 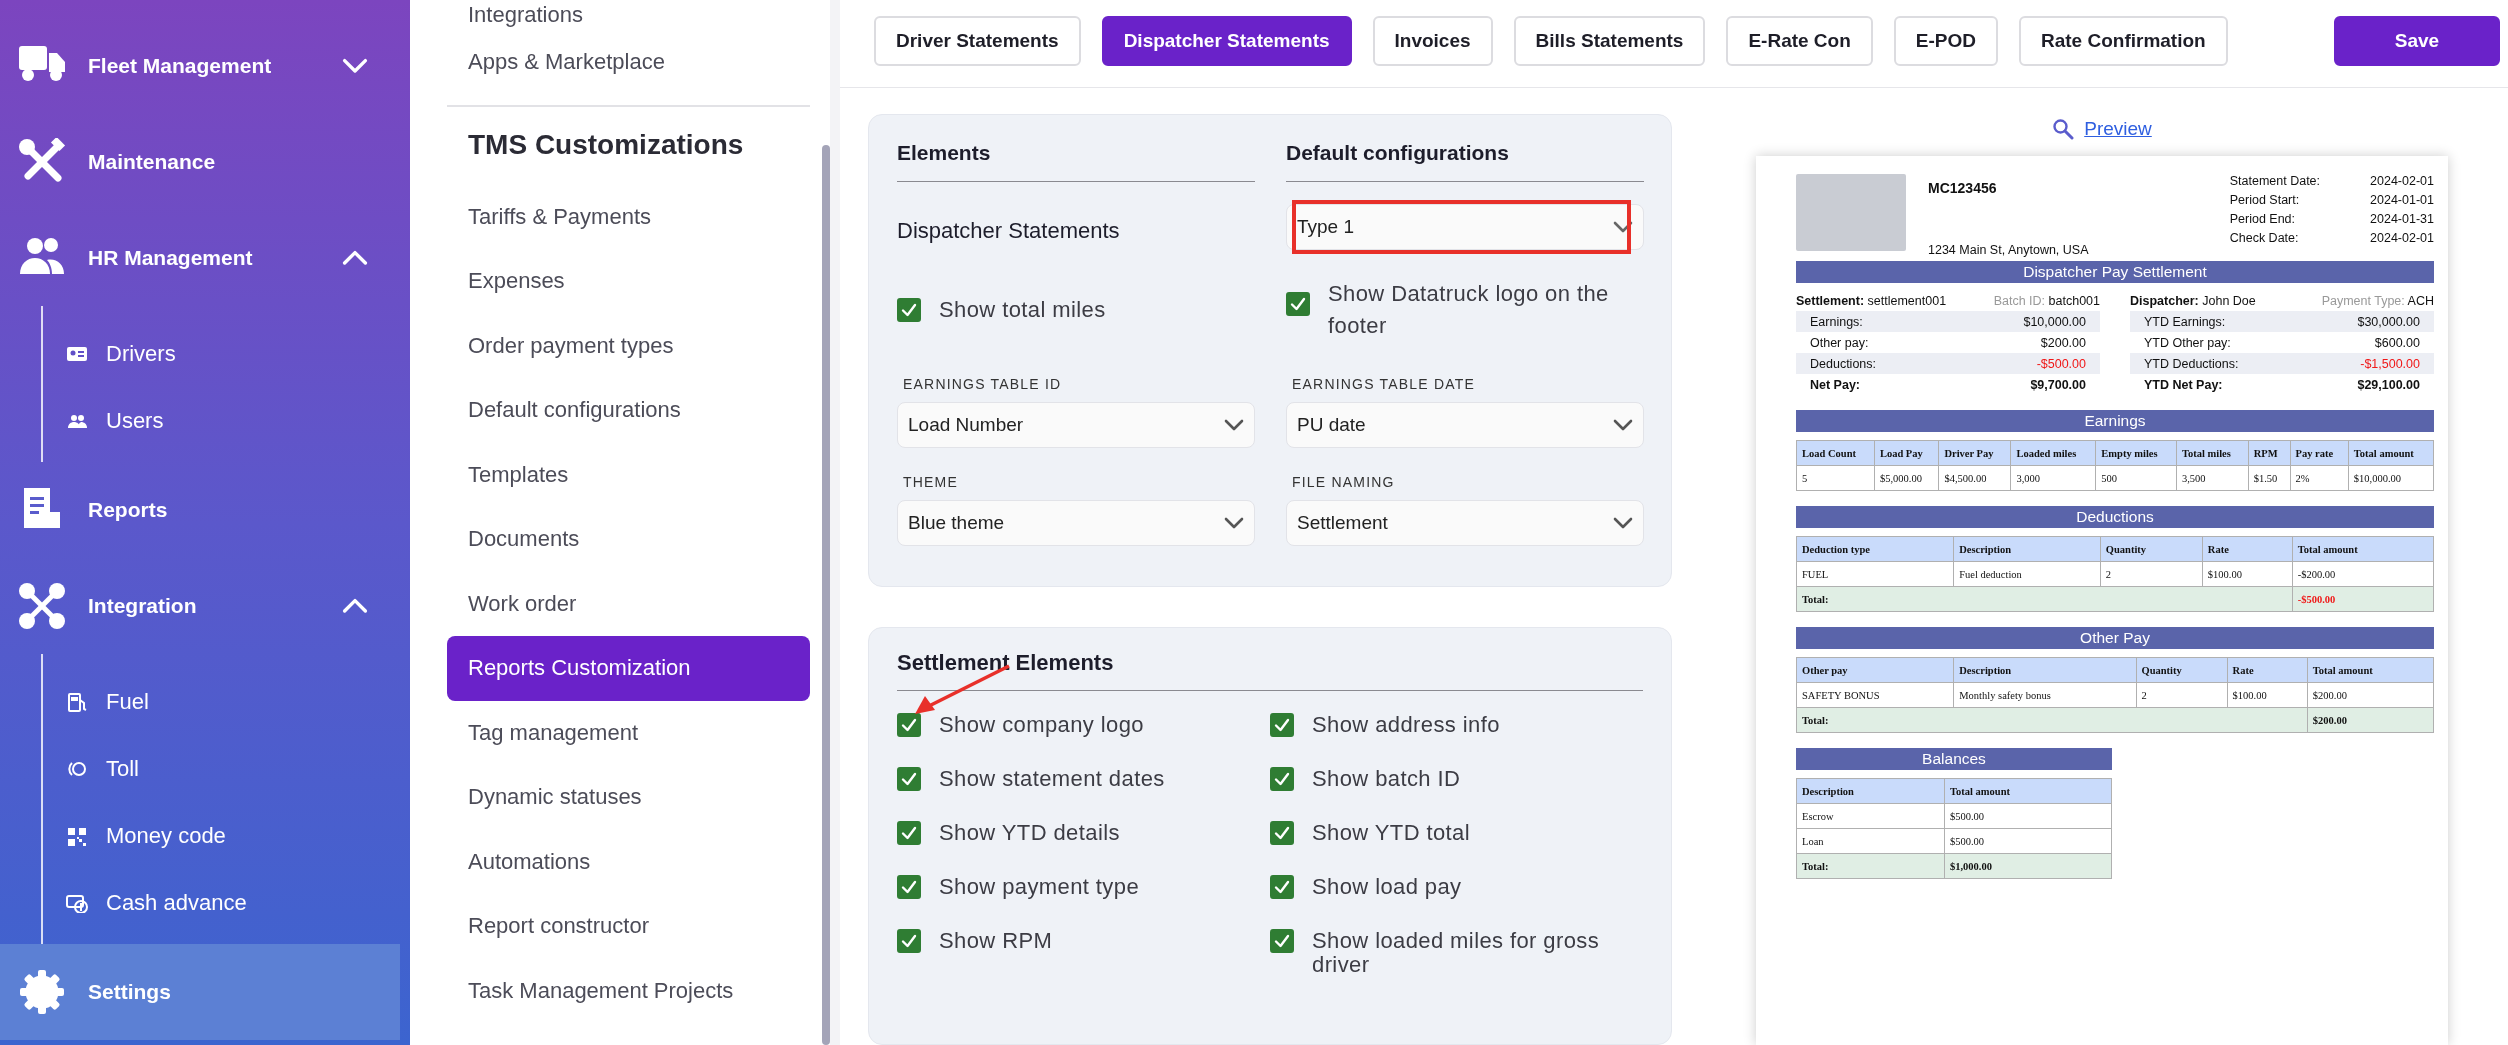 I want to click on table-cell: 2, so click(x=2151, y=574).